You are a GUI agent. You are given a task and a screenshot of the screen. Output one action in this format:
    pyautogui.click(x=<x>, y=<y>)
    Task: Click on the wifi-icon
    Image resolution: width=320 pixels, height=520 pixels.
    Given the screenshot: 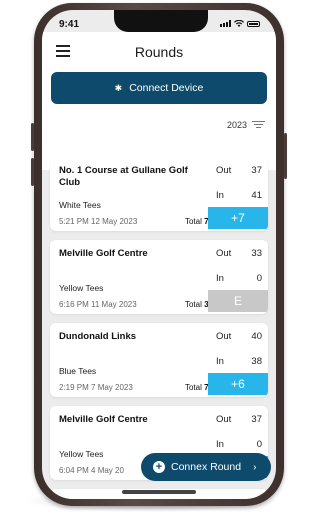 What is the action you would take?
    pyautogui.click(x=239, y=23)
    